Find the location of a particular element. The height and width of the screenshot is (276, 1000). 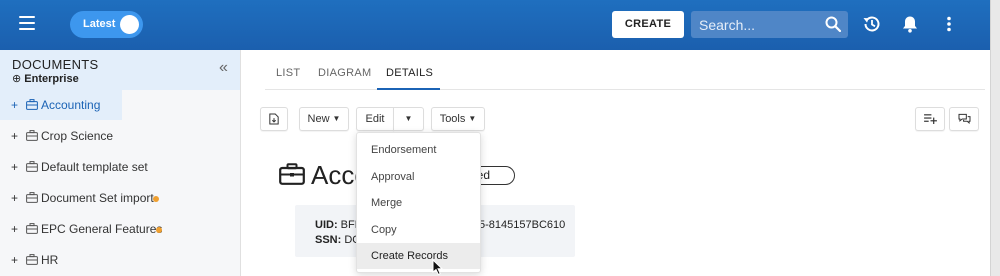

tree-item-label: EPC General Features is located at coordinates (102, 229).